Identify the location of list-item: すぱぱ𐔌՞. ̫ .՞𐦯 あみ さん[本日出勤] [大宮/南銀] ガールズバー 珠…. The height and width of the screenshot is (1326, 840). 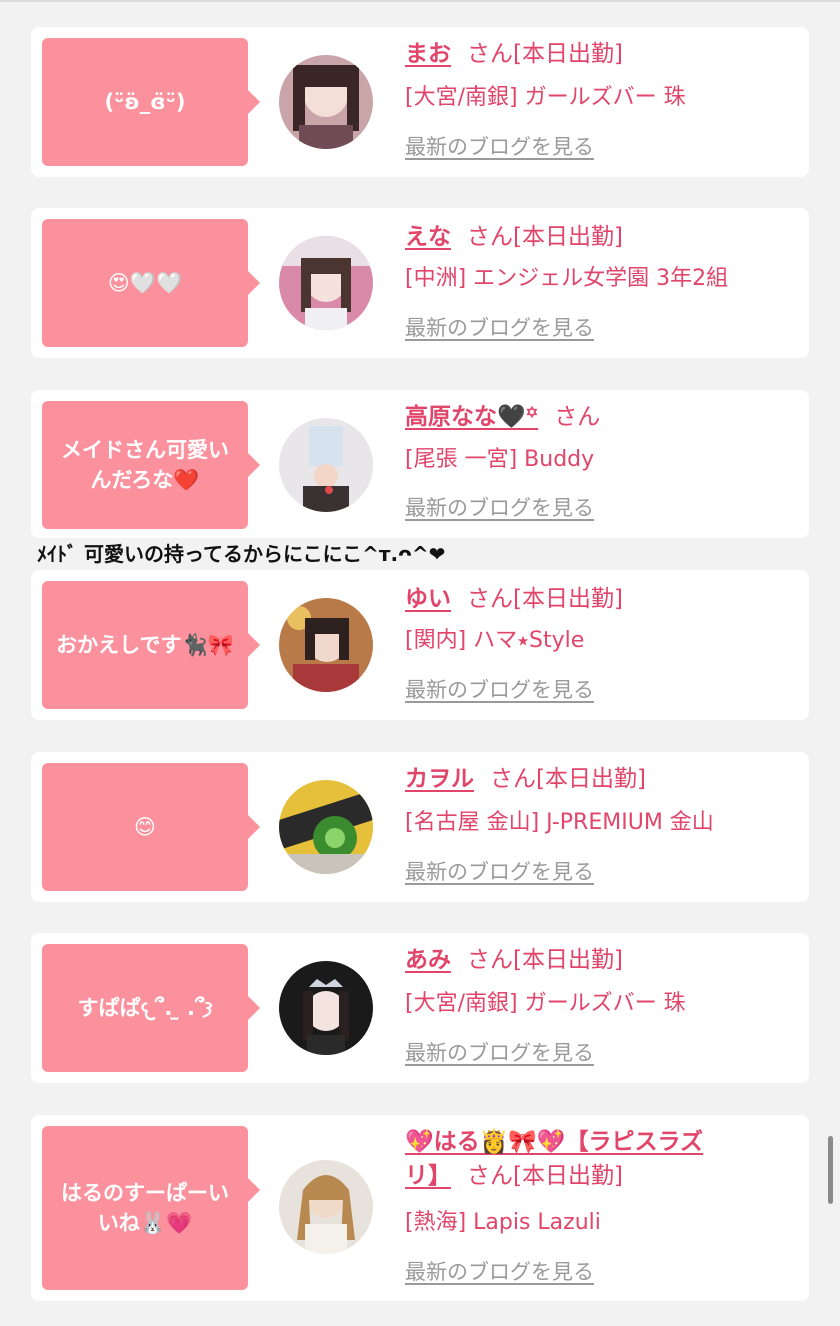
(420, 1008).